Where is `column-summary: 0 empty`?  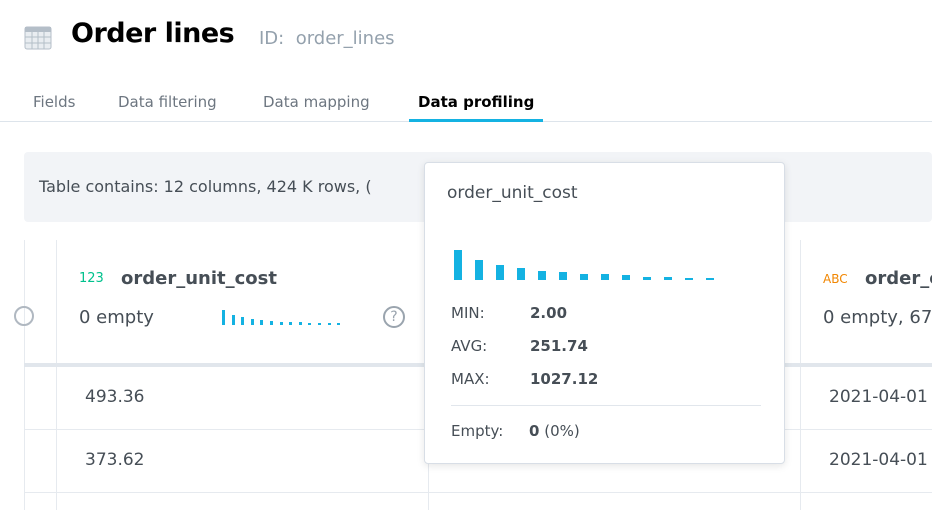
column-summary: 0 empty is located at coordinates (116, 317).